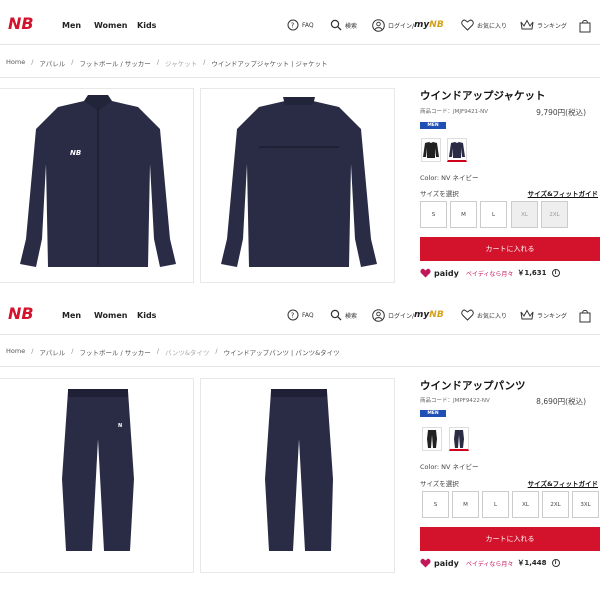  I want to click on jacket-thumb-navy-icon, so click(457, 150).